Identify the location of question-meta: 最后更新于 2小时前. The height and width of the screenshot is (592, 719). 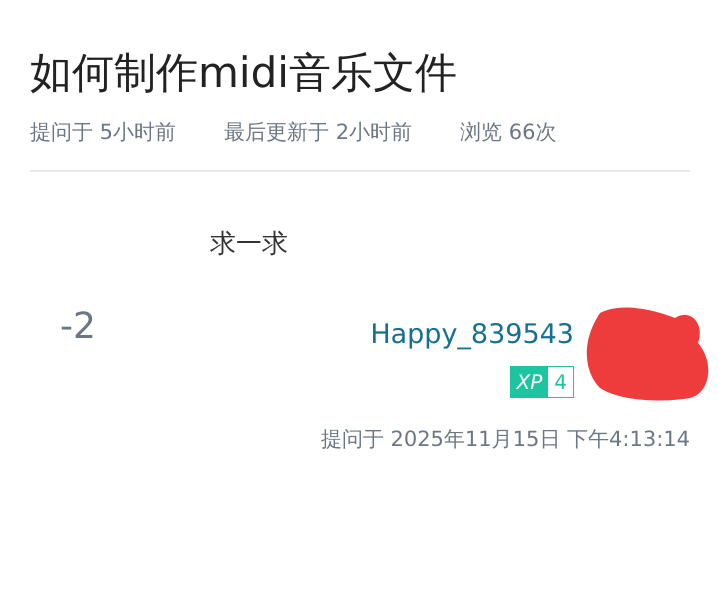
(318, 132).